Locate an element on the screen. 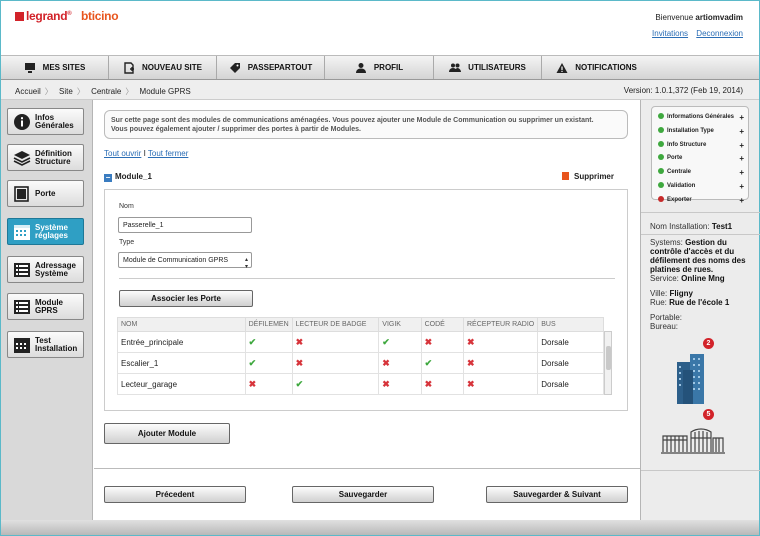  table-row: Lecteur_garage ✖ ✔ ✖ ✖ ✖ Dorsale is located at coordinates (360, 384).